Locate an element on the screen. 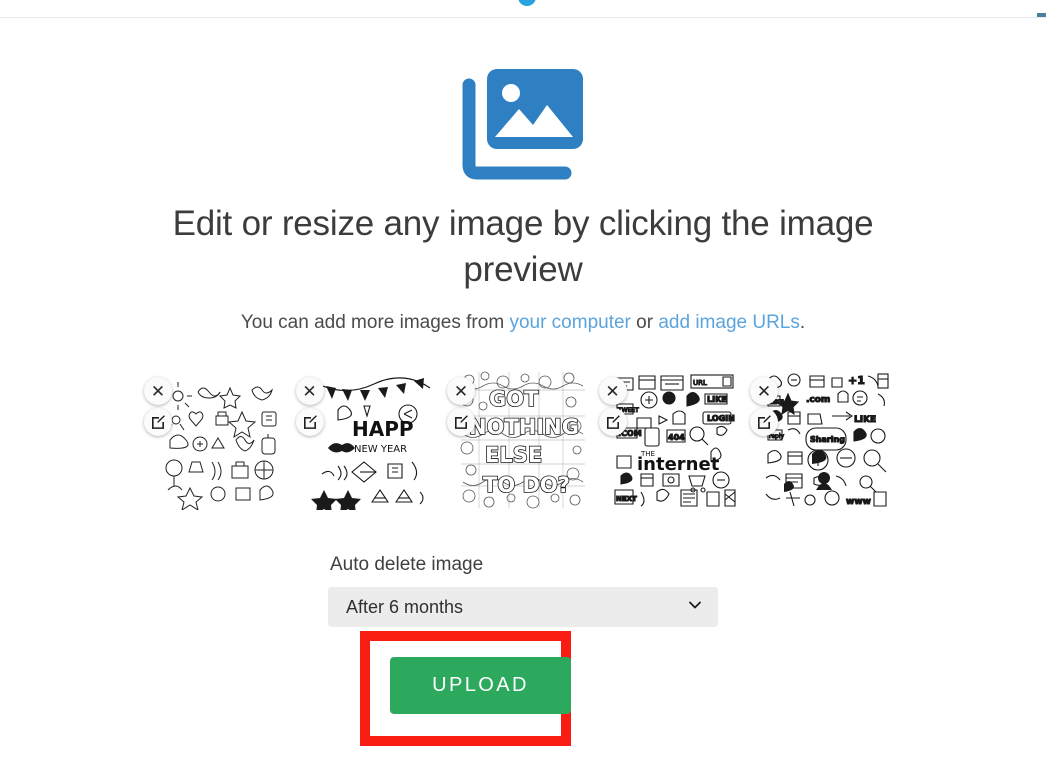  your-computer-link: your computer is located at coordinates (569, 322).